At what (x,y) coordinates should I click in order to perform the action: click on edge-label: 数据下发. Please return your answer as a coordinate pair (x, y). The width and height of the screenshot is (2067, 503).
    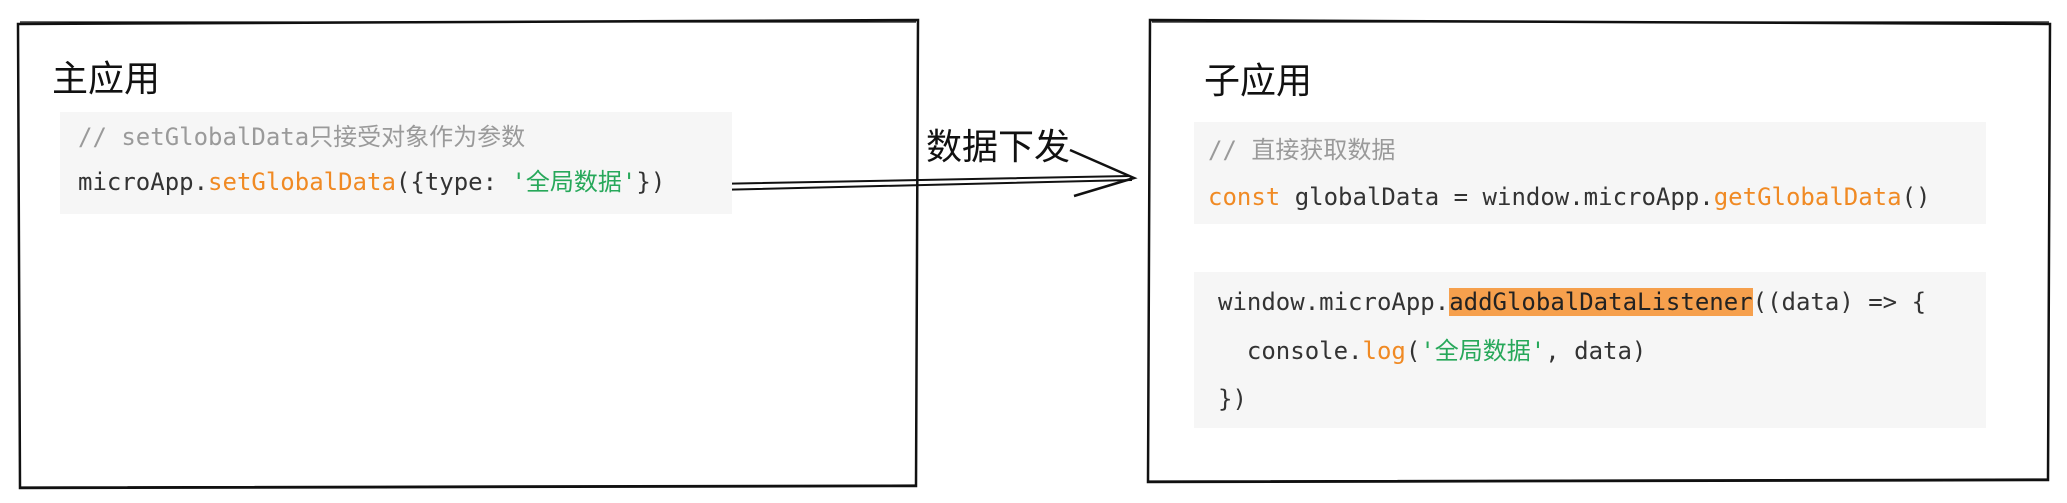
    Looking at the image, I should click on (998, 147).